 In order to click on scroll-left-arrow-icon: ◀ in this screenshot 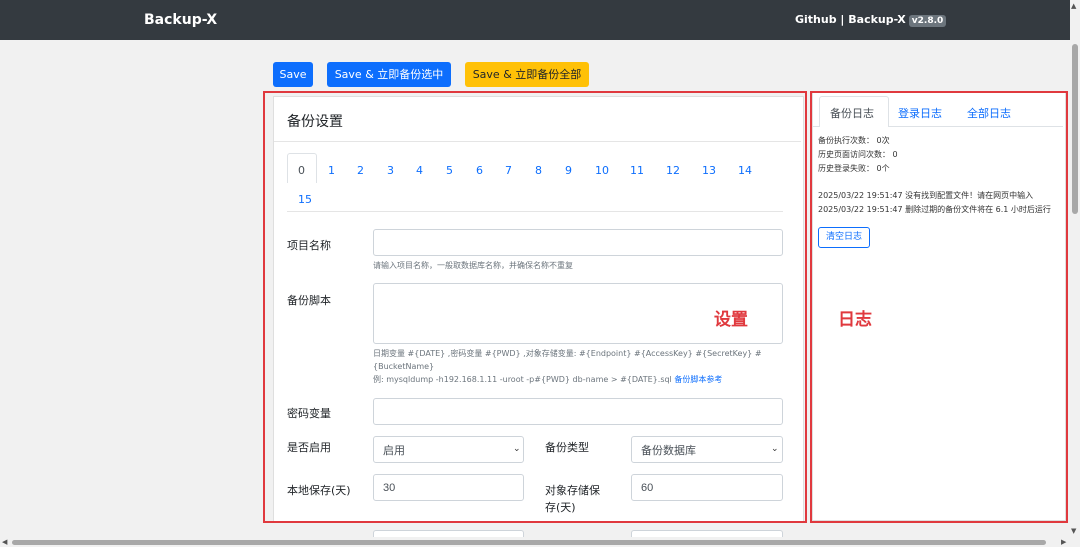, I will do `click(4, 542)`.